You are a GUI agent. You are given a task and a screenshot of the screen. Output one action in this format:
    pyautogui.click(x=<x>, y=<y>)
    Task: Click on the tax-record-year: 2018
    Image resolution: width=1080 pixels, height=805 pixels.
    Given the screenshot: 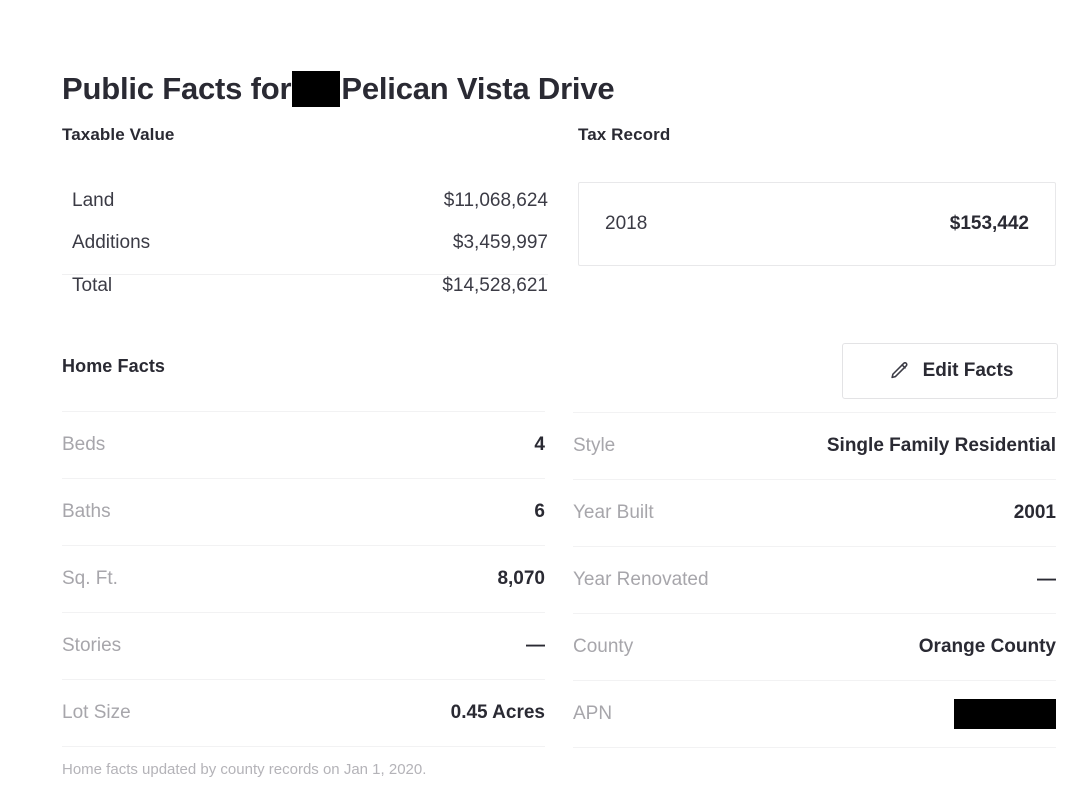 What is the action you would take?
    pyautogui.click(x=626, y=223)
    